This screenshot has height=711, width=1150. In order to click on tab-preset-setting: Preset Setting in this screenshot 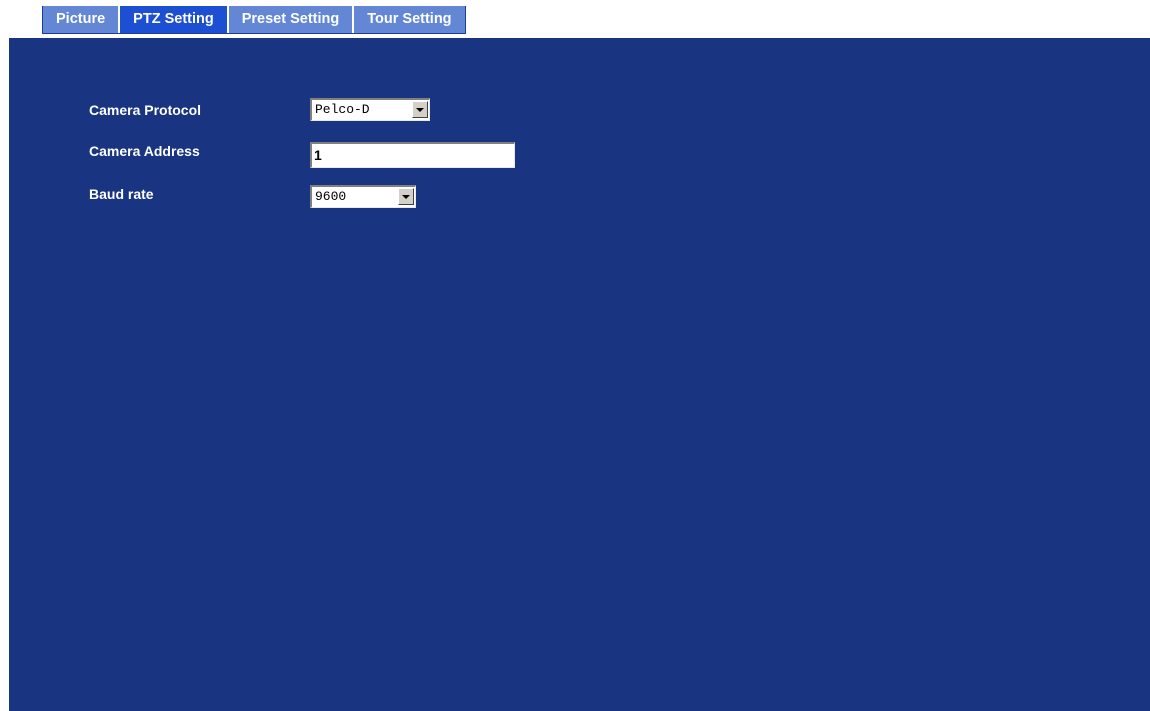, I will do `click(291, 19)`.